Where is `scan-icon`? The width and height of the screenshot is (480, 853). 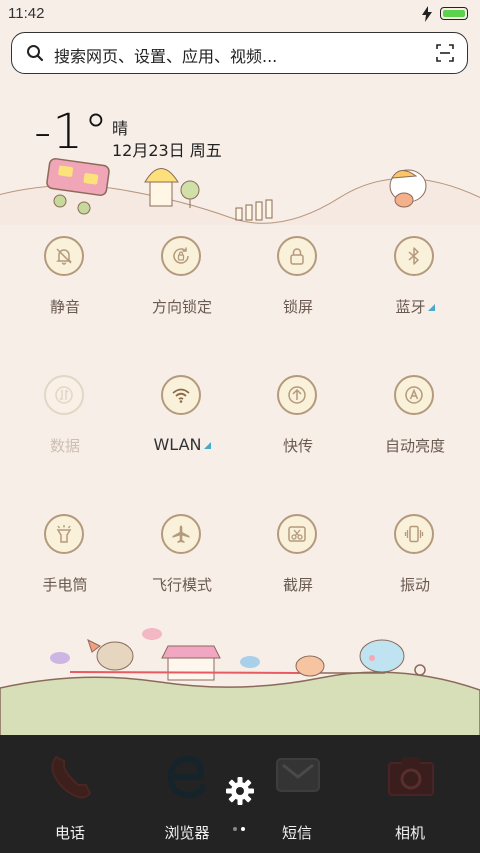 scan-icon is located at coordinates (445, 53).